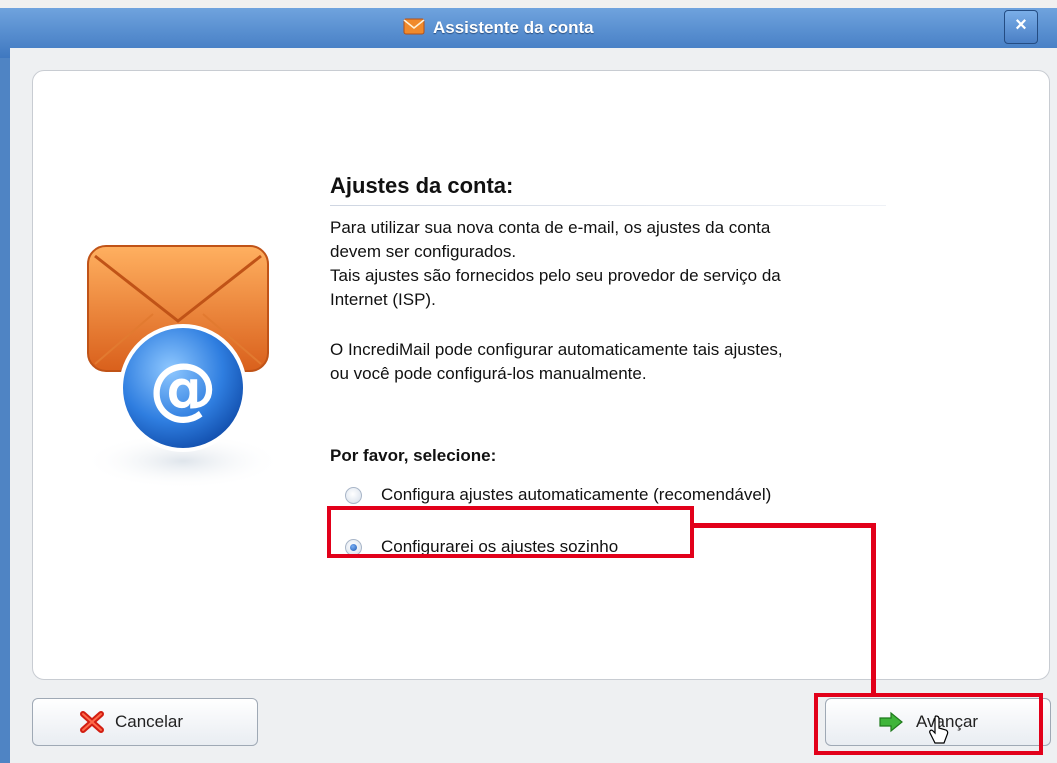 This screenshot has width=1057, height=763. Describe the element at coordinates (939, 729) in the screenshot. I see `mouse-cursor-icon` at that location.